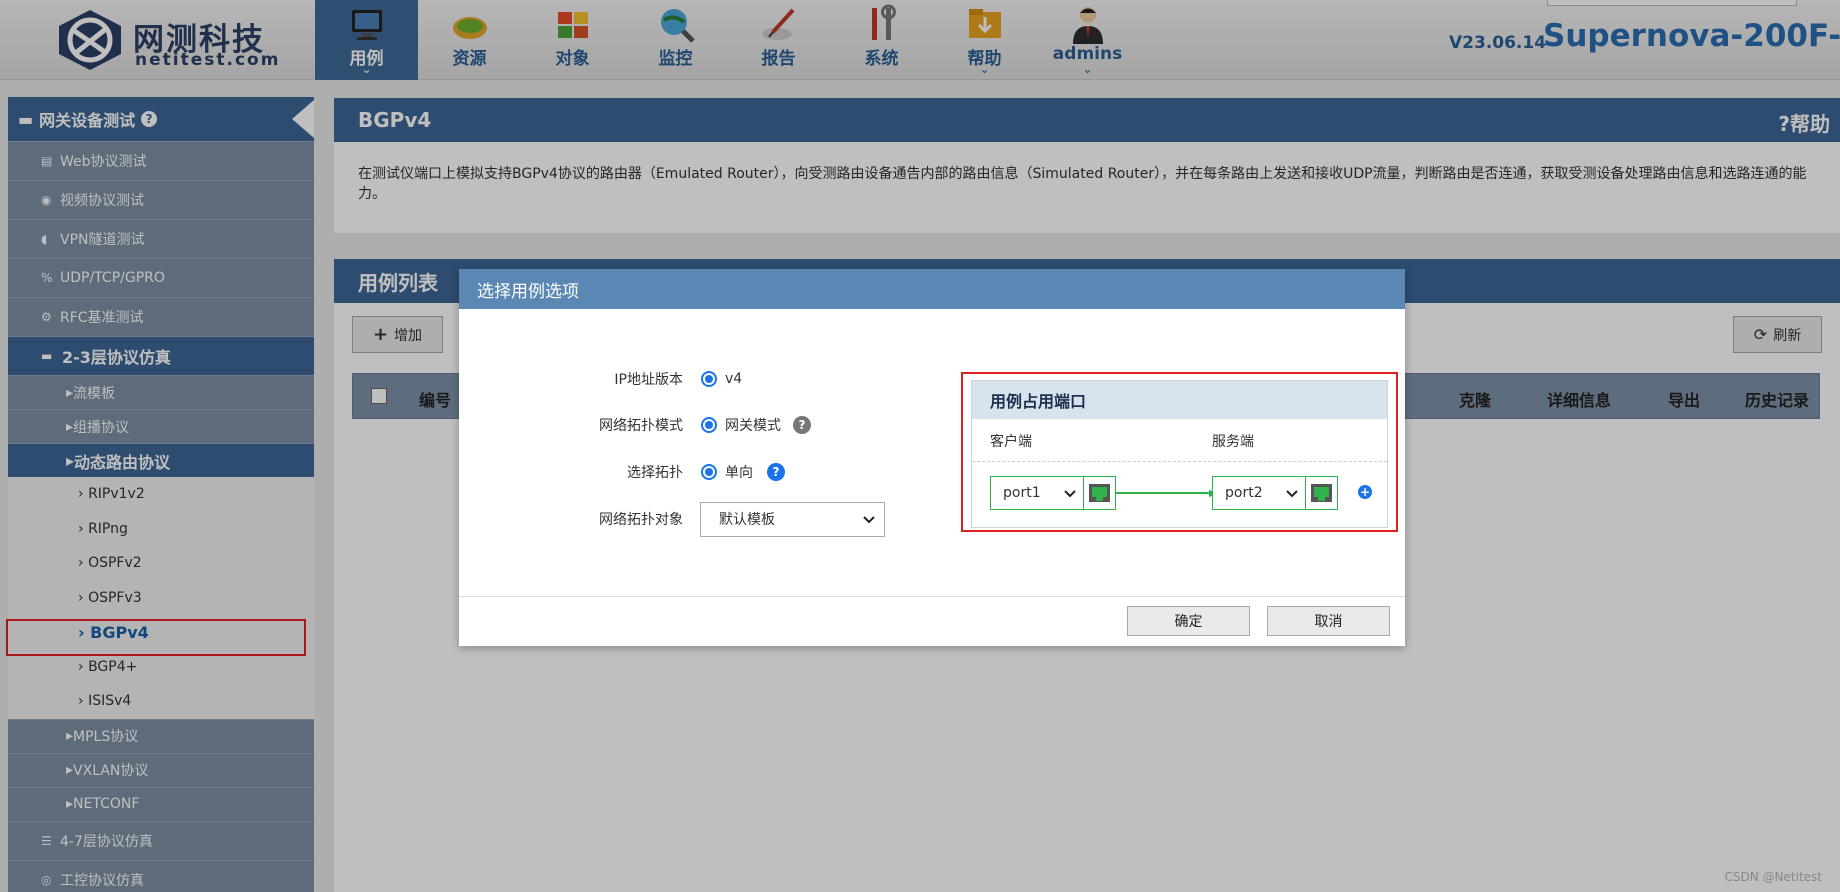 This screenshot has height=892, width=1840. Describe the element at coordinates (1365, 492) in the screenshot. I see `add-port-icon: +` at that location.